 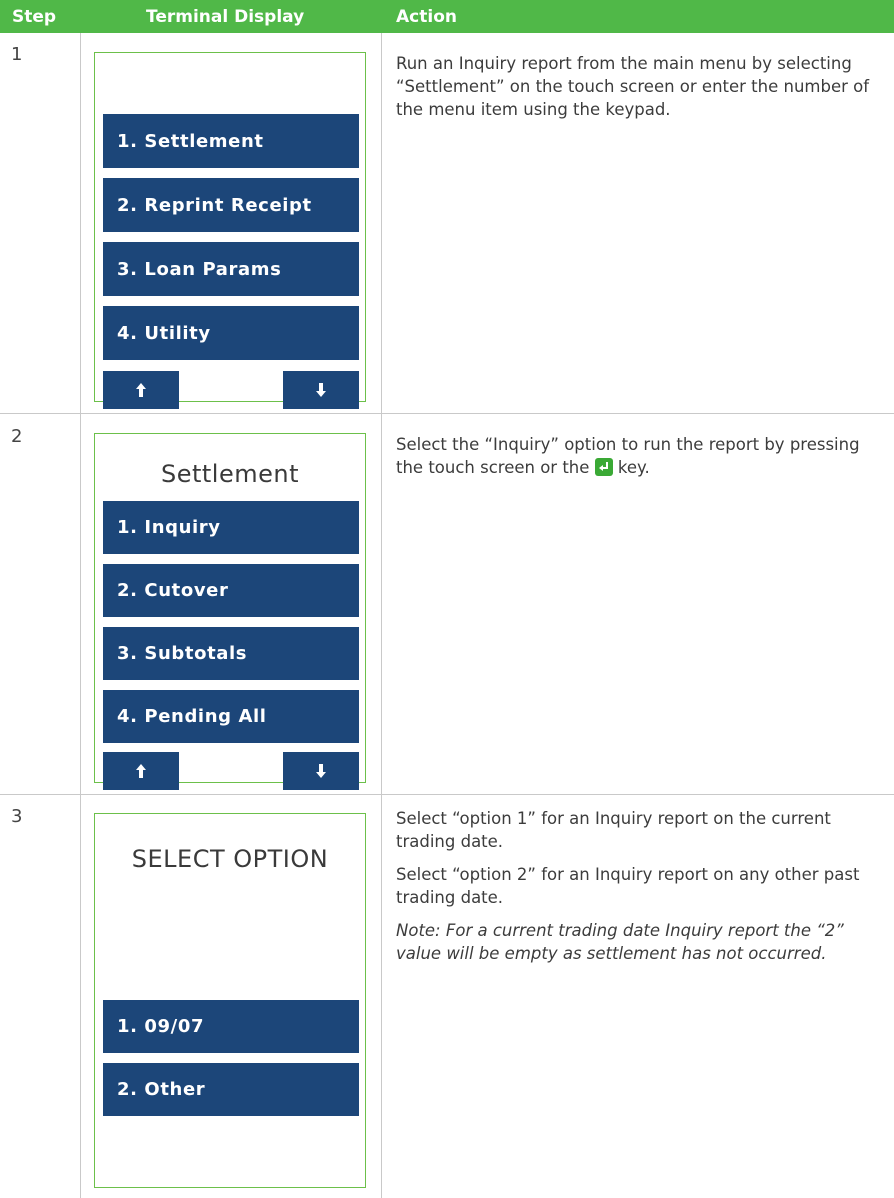 I want to click on screen-title: Settlement, so click(x=230, y=474).